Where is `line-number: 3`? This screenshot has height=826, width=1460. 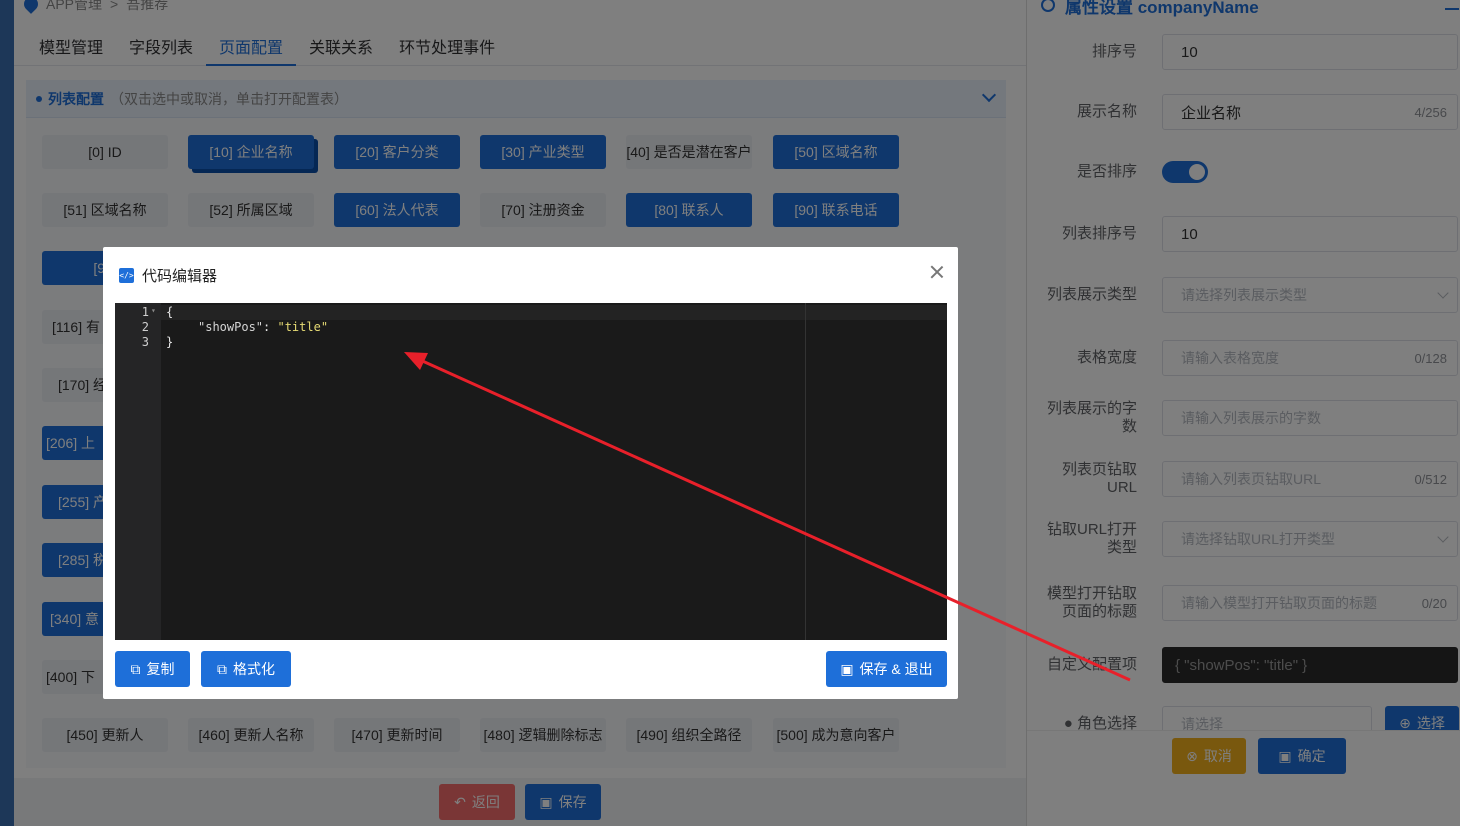 line-number: 3 is located at coordinates (145, 342).